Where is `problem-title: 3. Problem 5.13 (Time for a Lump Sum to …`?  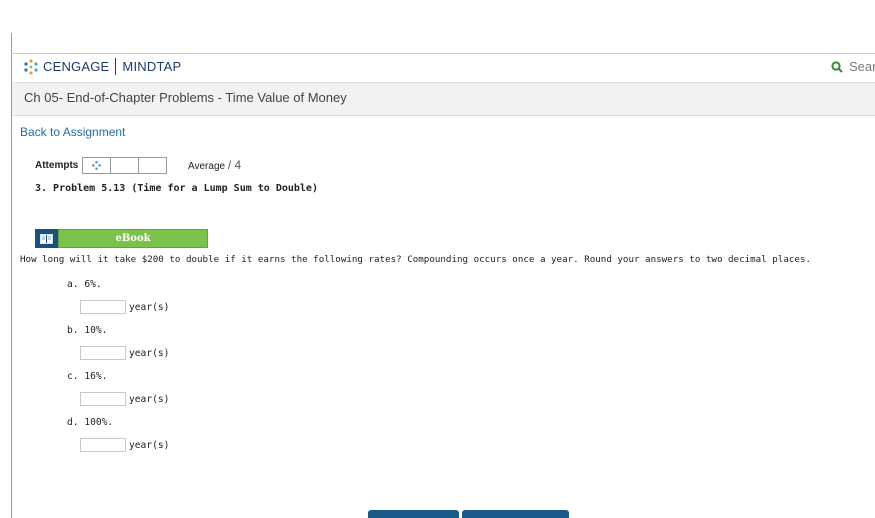 problem-title: 3. Problem 5.13 (Time for a Lump Sum to … is located at coordinates (176, 188).